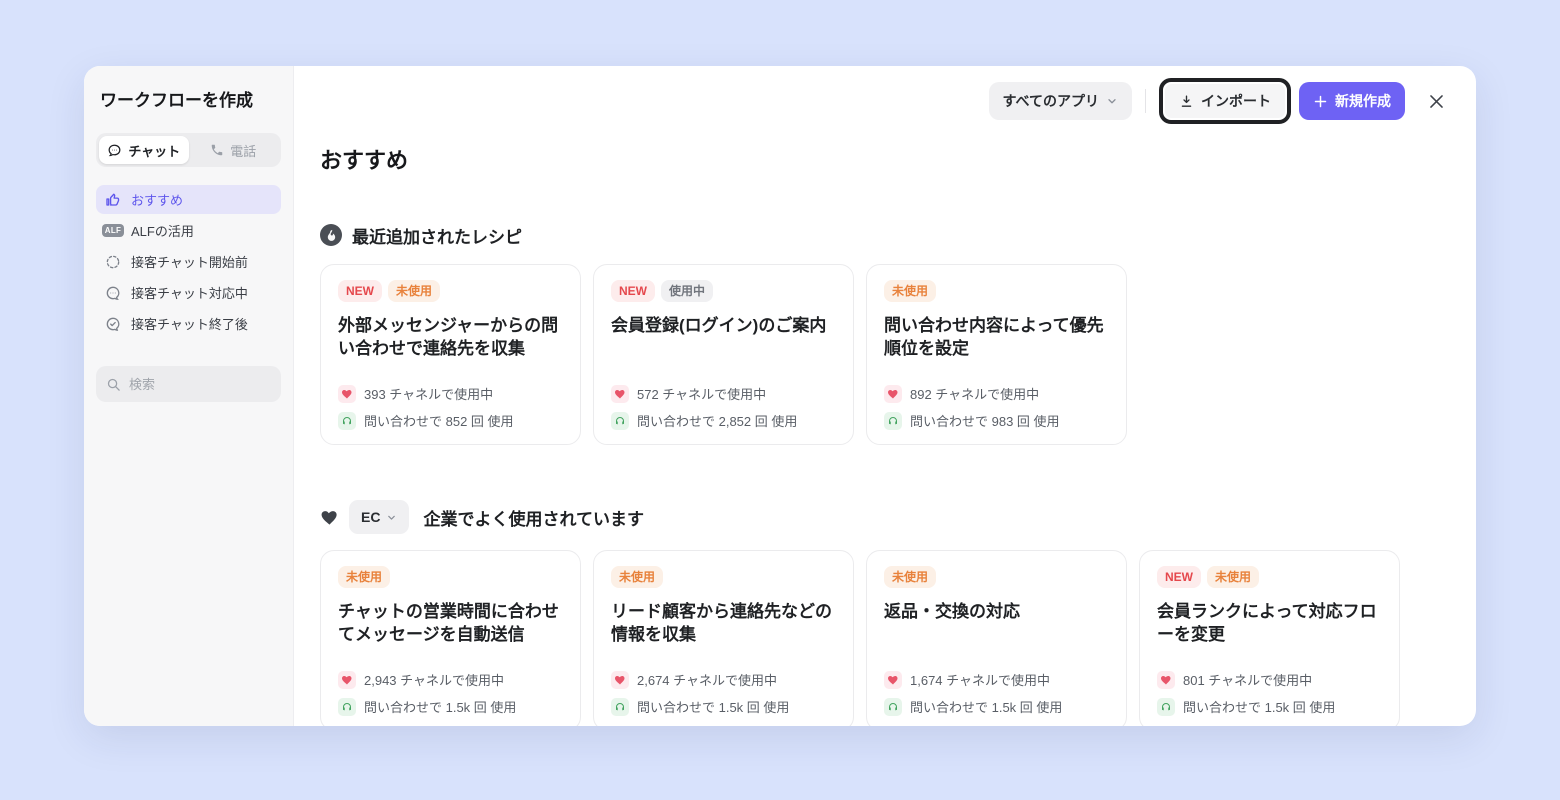 The width and height of the screenshot is (1560, 800). I want to click on channels-stat: 2,674 チャネルで使用中, so click(707, 680).